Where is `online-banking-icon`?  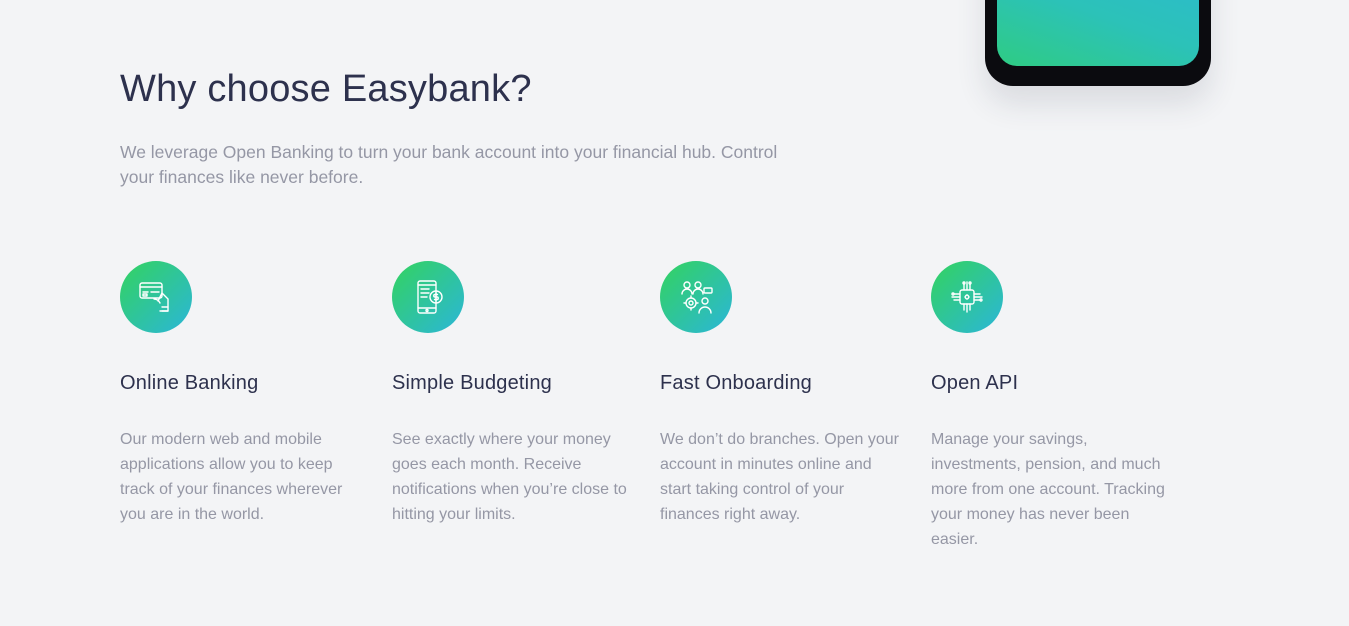 online-banking-icon is located at coordinates (156, 297).